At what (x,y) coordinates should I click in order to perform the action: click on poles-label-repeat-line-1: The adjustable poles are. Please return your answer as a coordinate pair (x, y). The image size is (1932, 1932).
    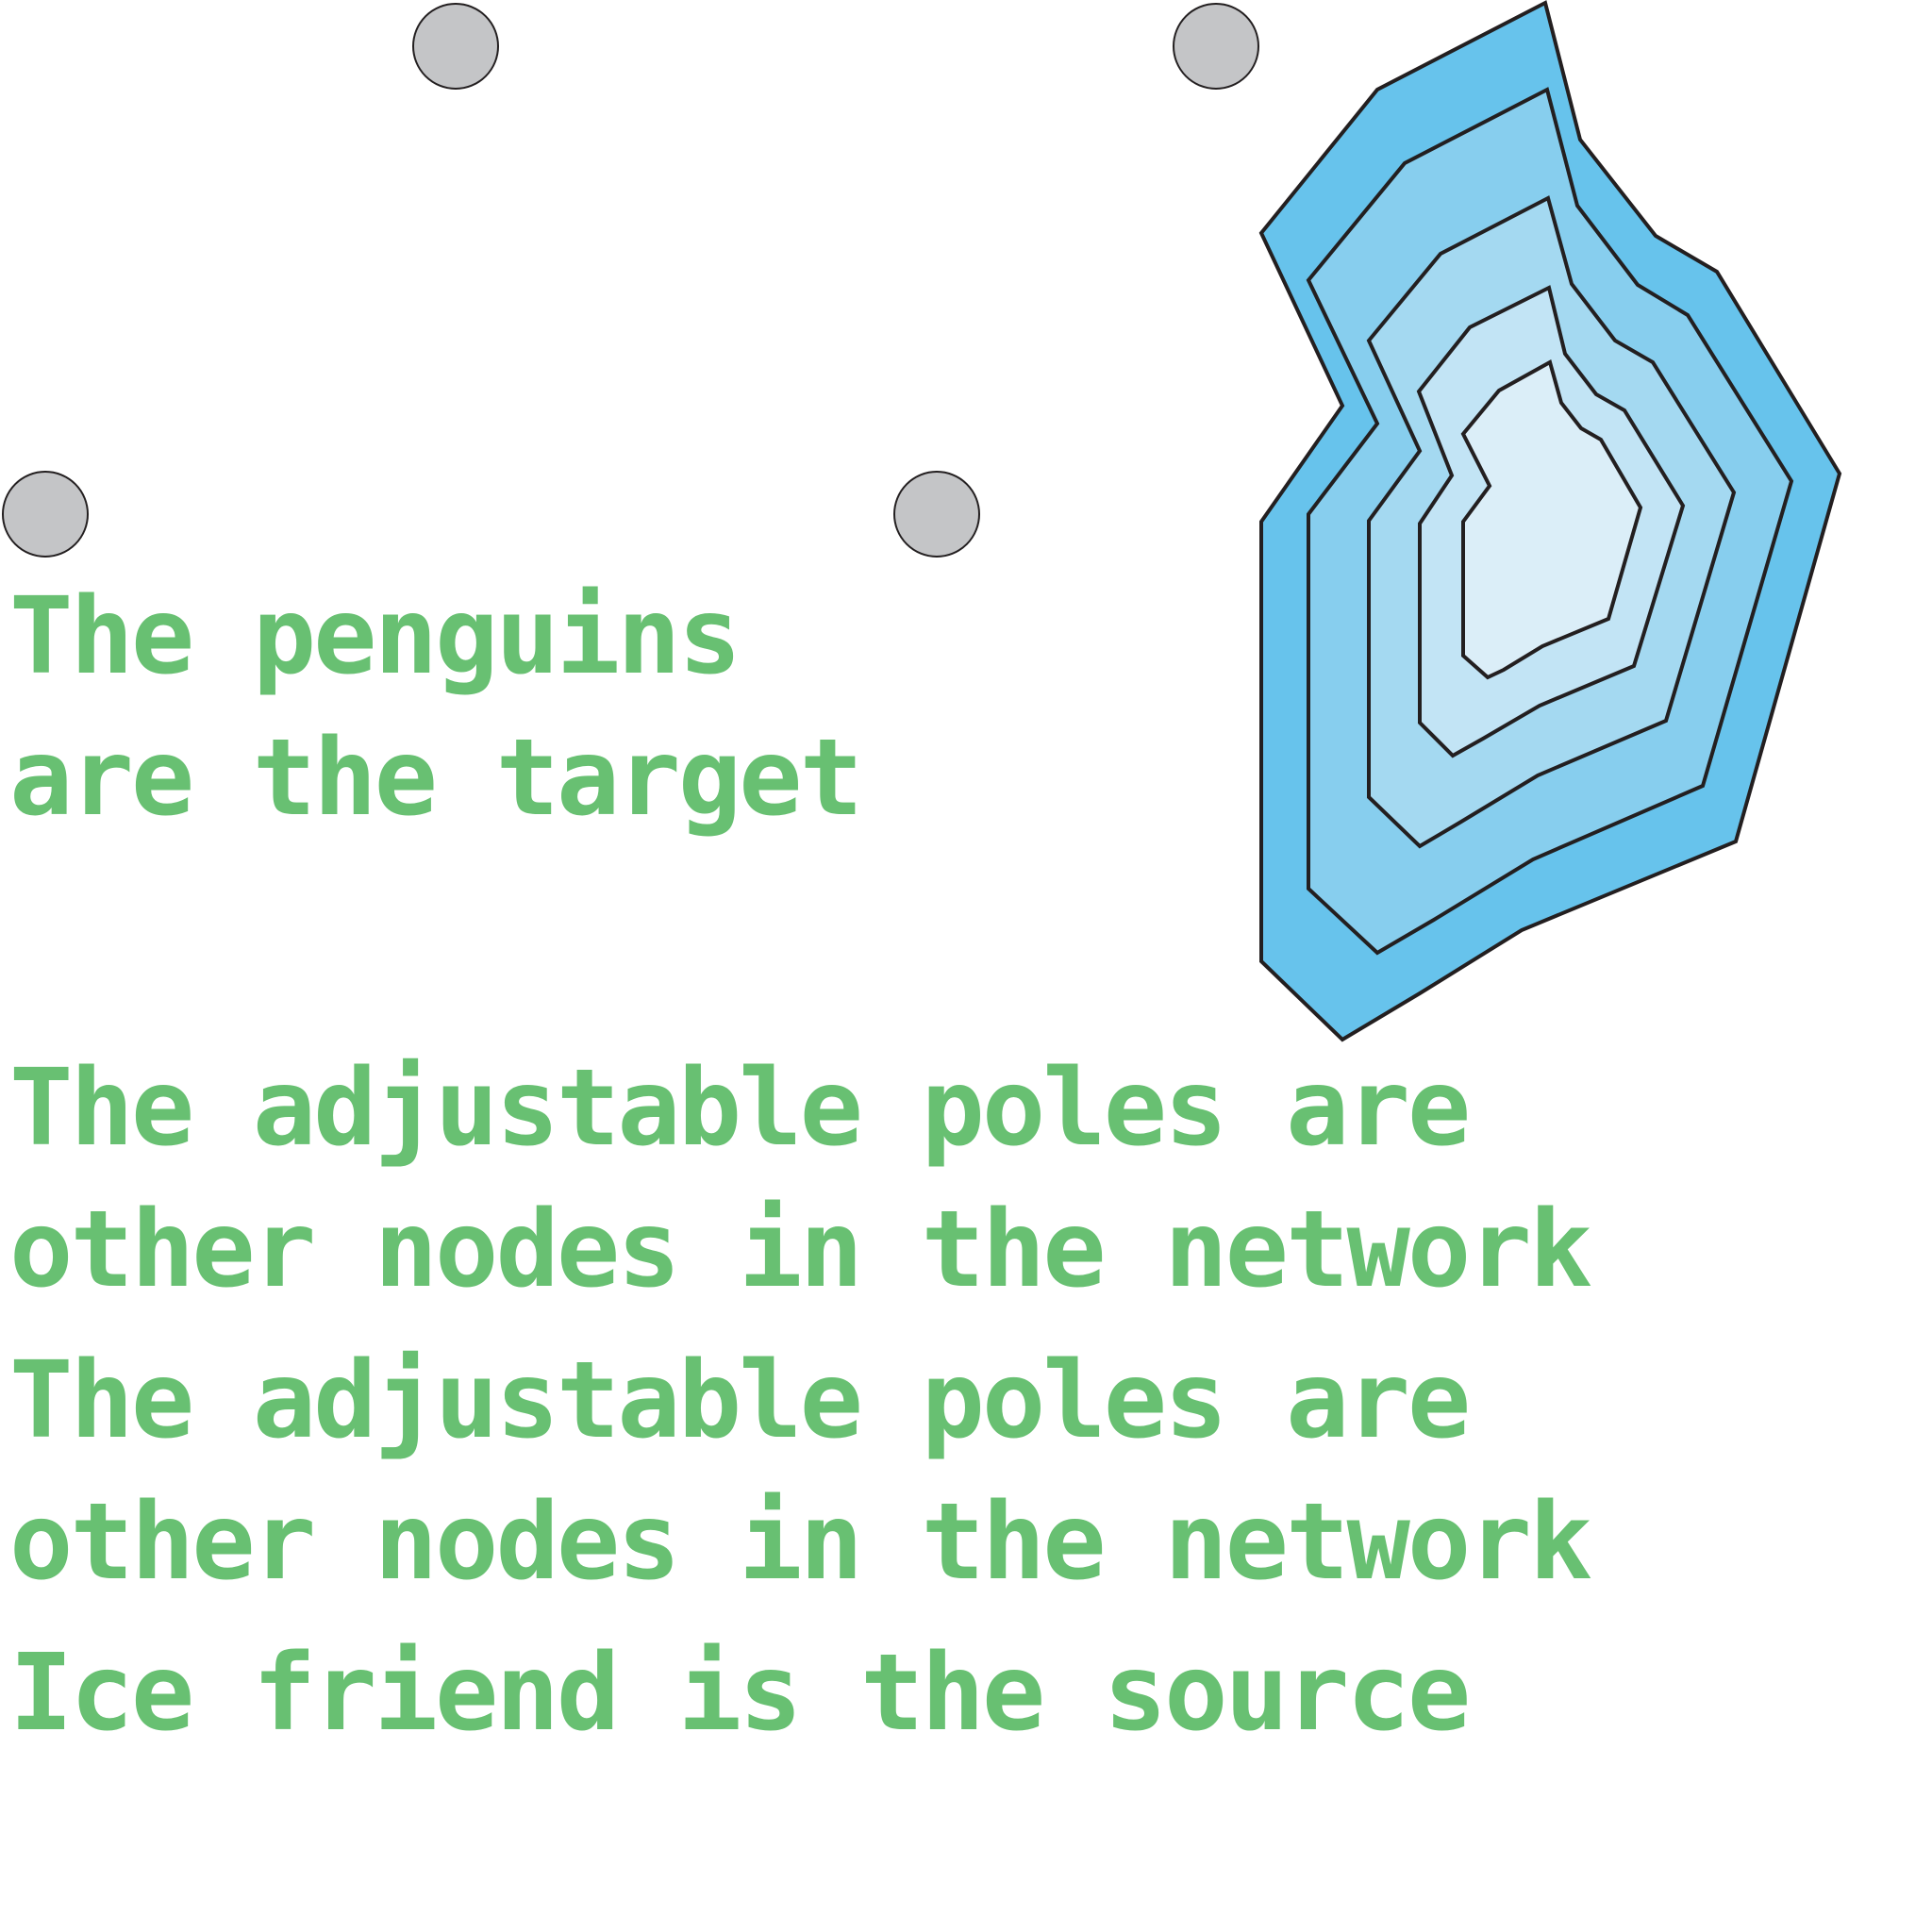
    Looking at the image, I should click on (740, 1401).